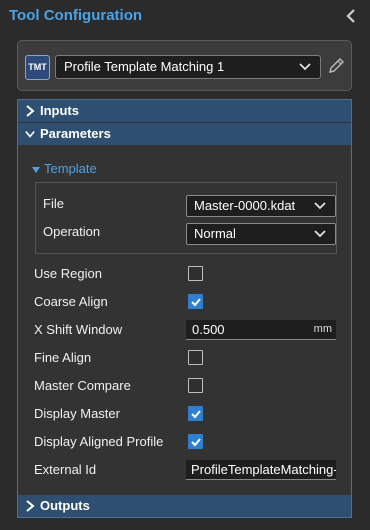 This screenshot has height=530, width=370. Describe the element at coordinates (78, 329) in the screenshot. I see `x-shift-window-label: X Shift Window` at that location.